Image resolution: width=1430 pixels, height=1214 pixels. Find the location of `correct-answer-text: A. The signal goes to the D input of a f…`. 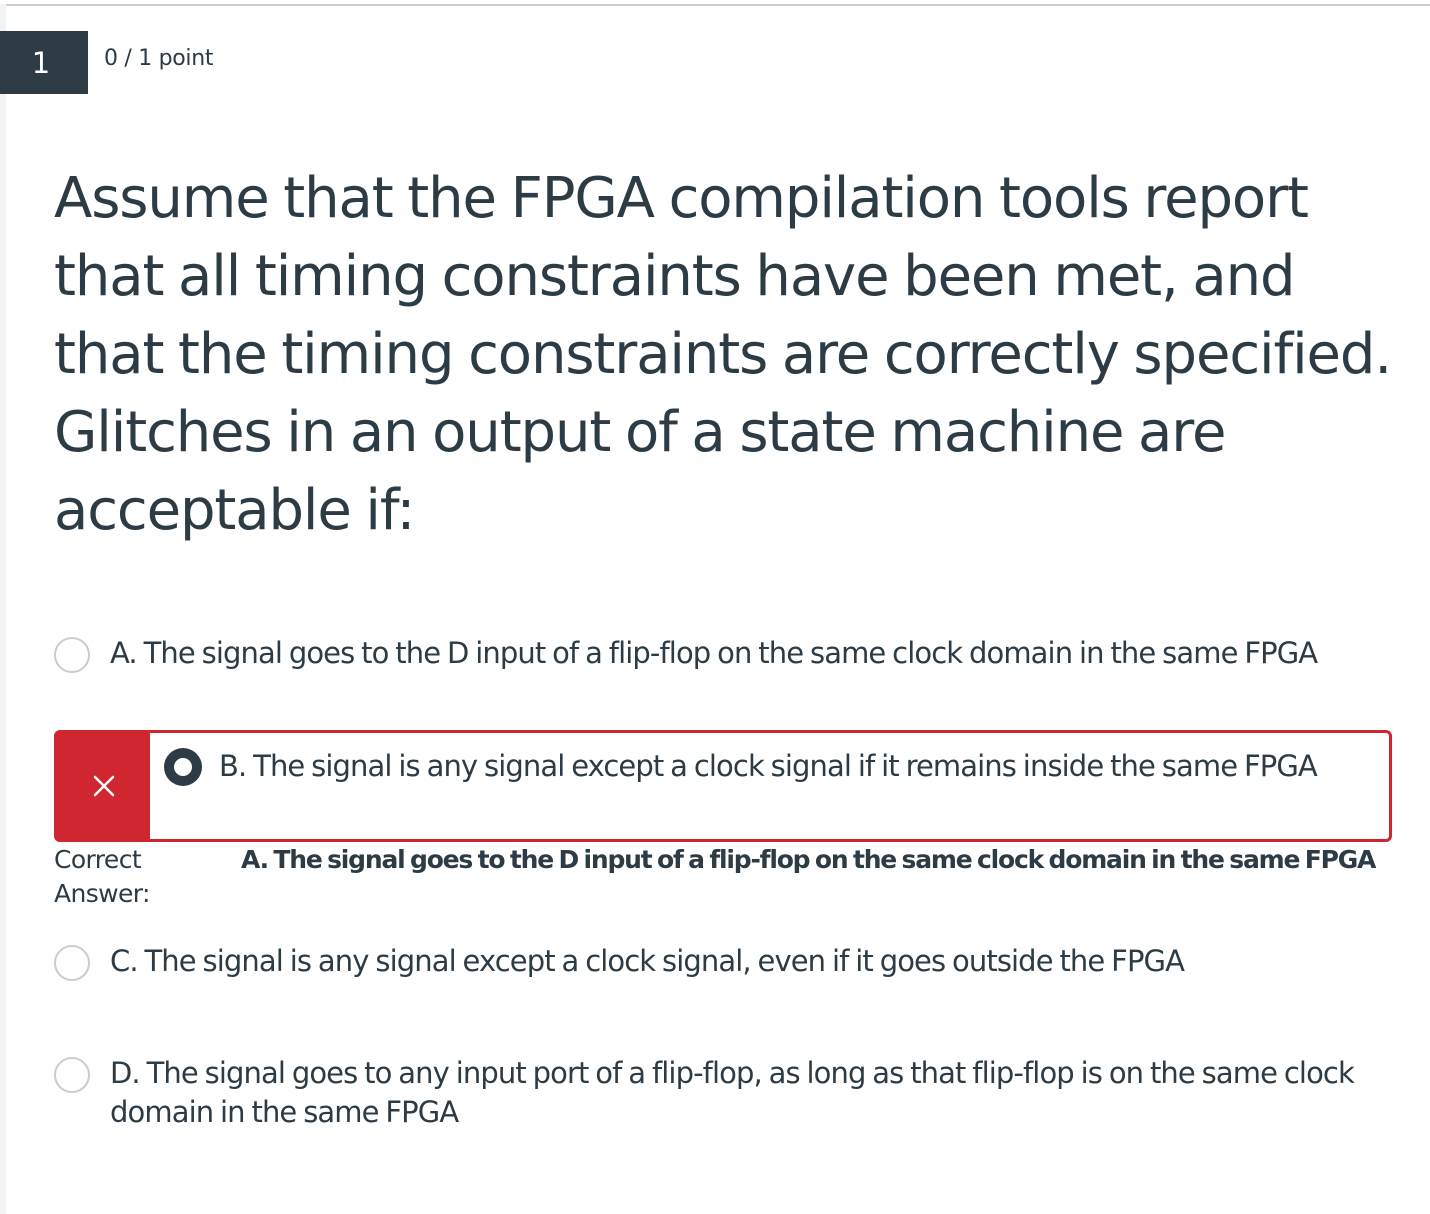

correct-answer-text: A. The signal goes to the D input of a f… is located at coordinates (808, 859).